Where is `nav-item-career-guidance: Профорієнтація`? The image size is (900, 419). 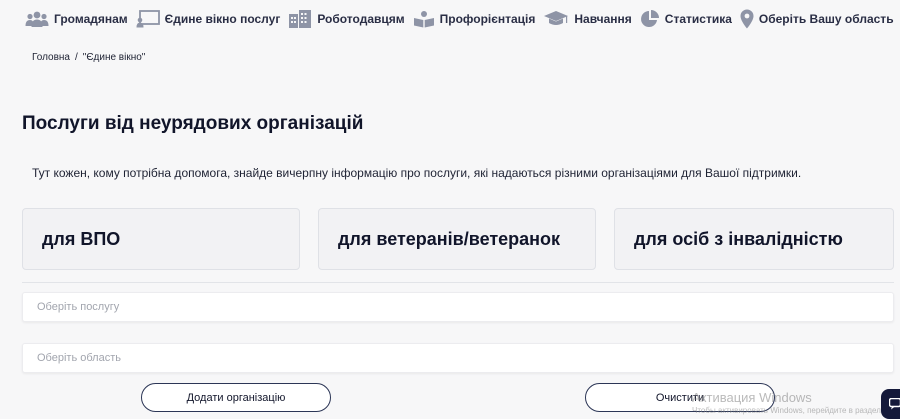
nav-item-career-guidance: Профорієнтація is located at coordinates (474, 19).